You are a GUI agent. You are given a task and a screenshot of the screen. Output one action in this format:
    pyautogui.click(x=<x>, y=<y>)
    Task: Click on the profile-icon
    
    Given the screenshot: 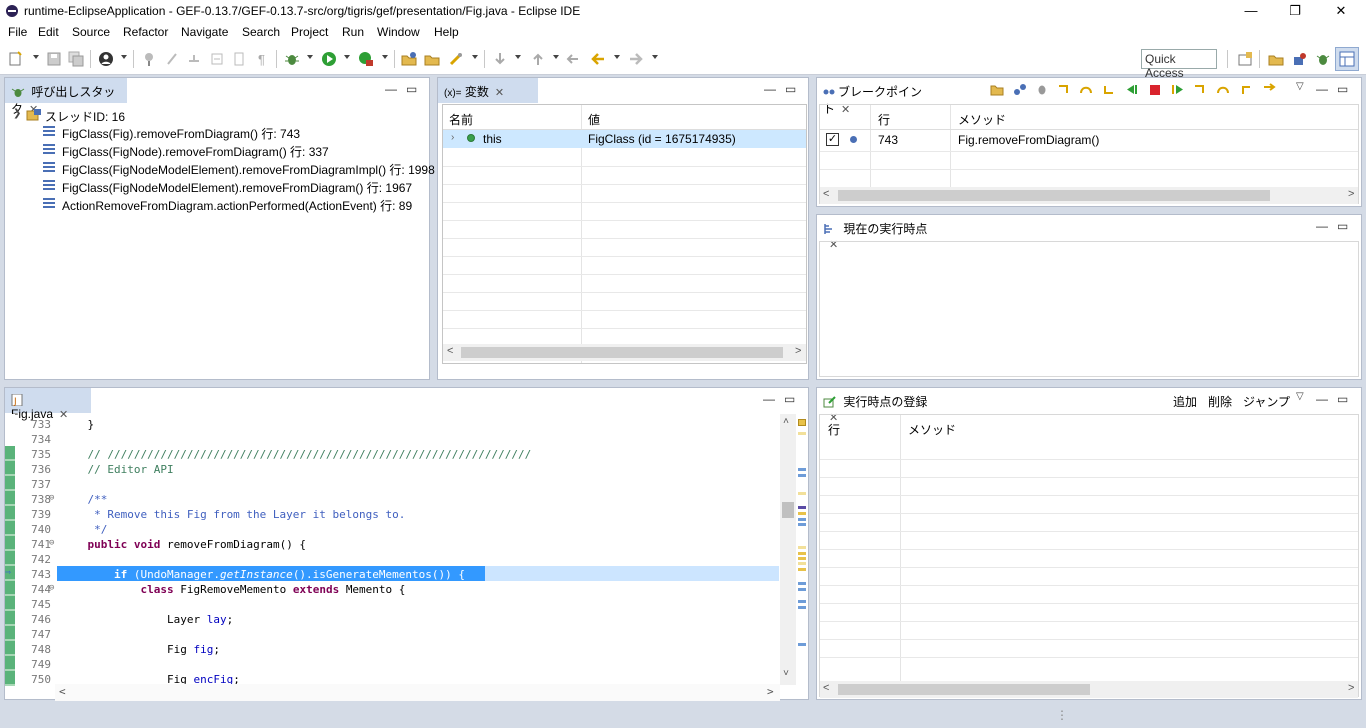 What is the action you would take?
    pyautogui.click(x=106, y=59)
    